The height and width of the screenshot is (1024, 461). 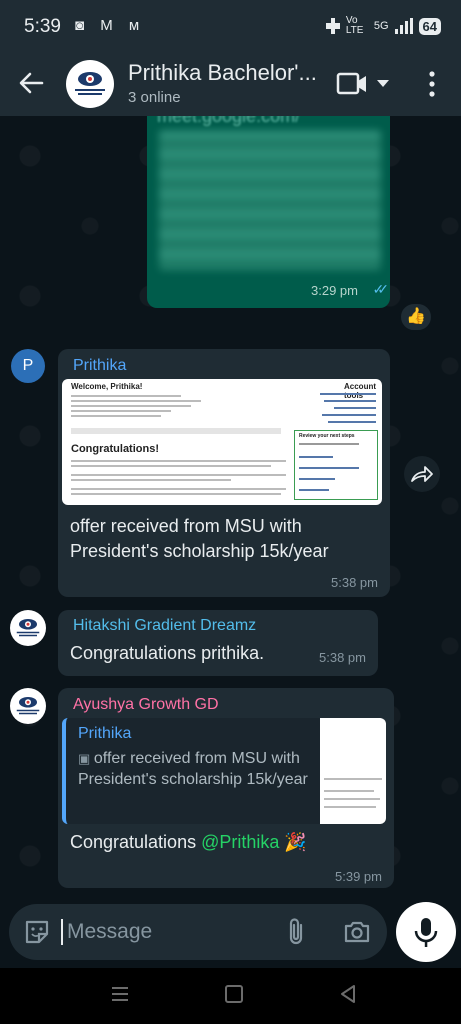 What do you see at coordinates (295, 842) in the screenshot?
I see `party-popper-emoji: 🎉` at bounding box center [295, 842].